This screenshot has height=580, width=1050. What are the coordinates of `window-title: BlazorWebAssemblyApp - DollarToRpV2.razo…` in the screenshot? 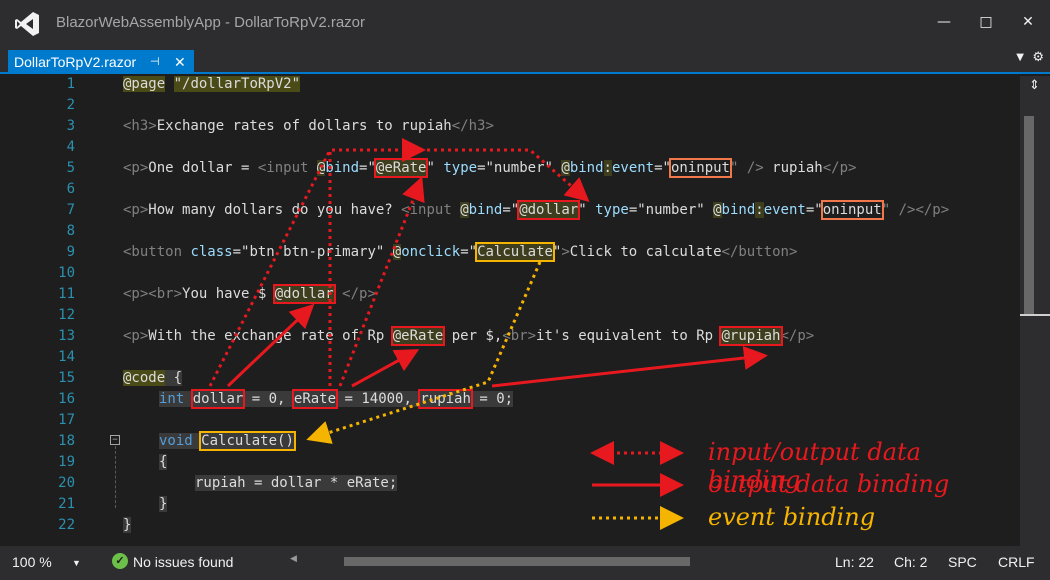 It's located at (211, 22).